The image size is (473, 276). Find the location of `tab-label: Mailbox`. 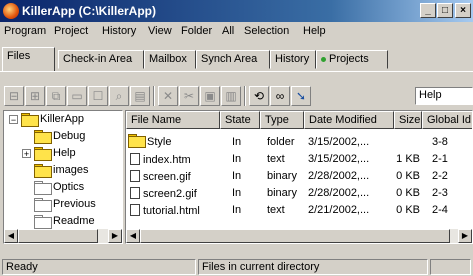

tab-label: Mailbox is located at coordinates (168, 59).